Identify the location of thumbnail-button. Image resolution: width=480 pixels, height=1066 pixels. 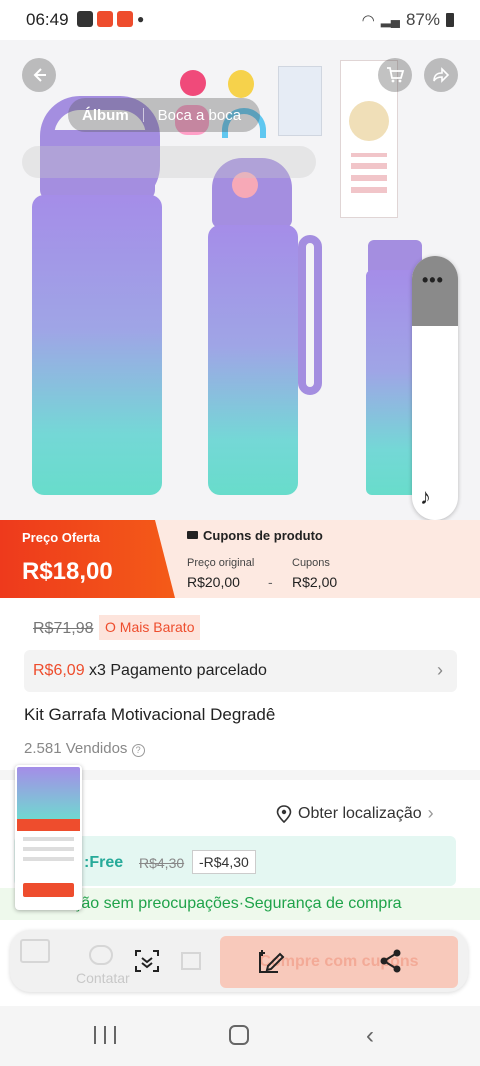
(48, 890).